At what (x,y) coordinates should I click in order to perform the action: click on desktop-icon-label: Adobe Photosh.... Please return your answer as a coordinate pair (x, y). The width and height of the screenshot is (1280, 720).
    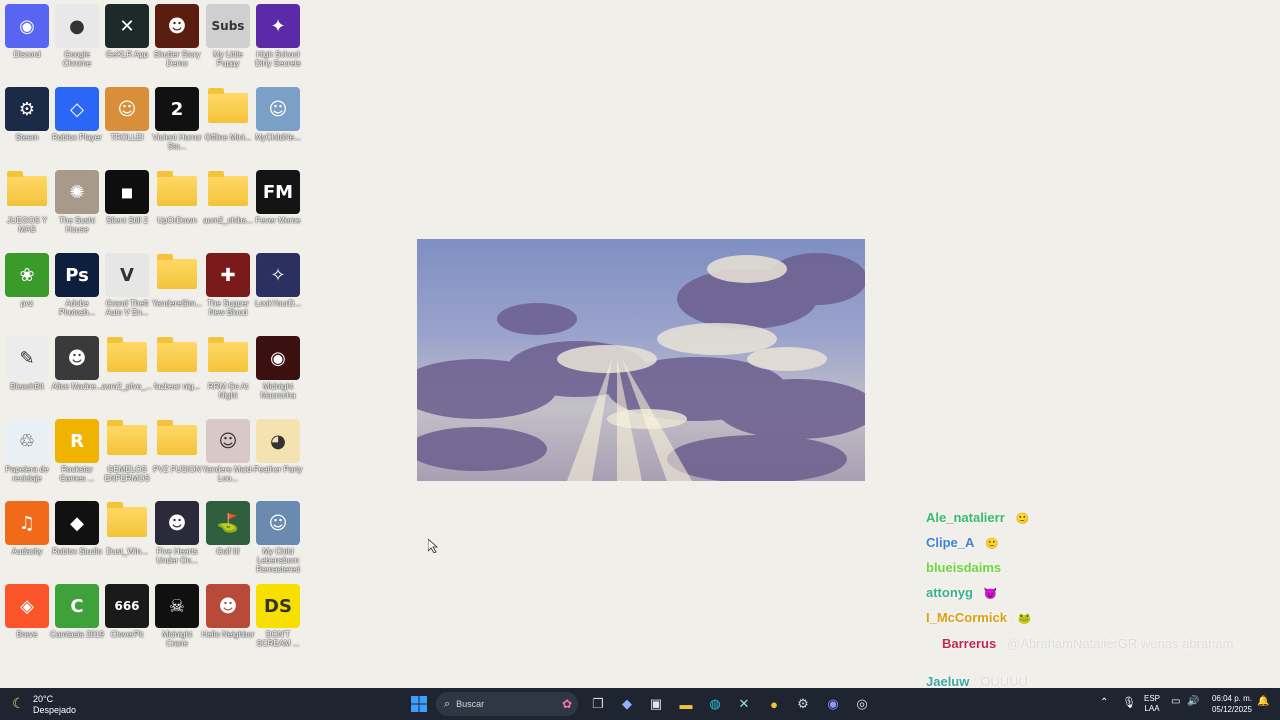
    Looking at the image, I should click on (77, 308).